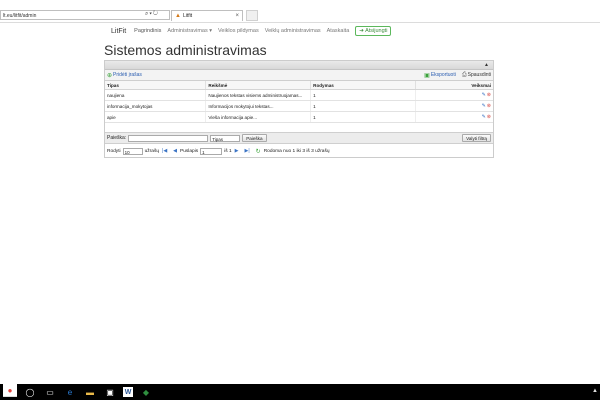 The image size is (600, 400). What do you see at coordinates (296, 151) in the screenshot?
I see `records-summary: Rodoma nuo 1 iki 3 iš 3 užrašų` at bounding box center [296, 151].